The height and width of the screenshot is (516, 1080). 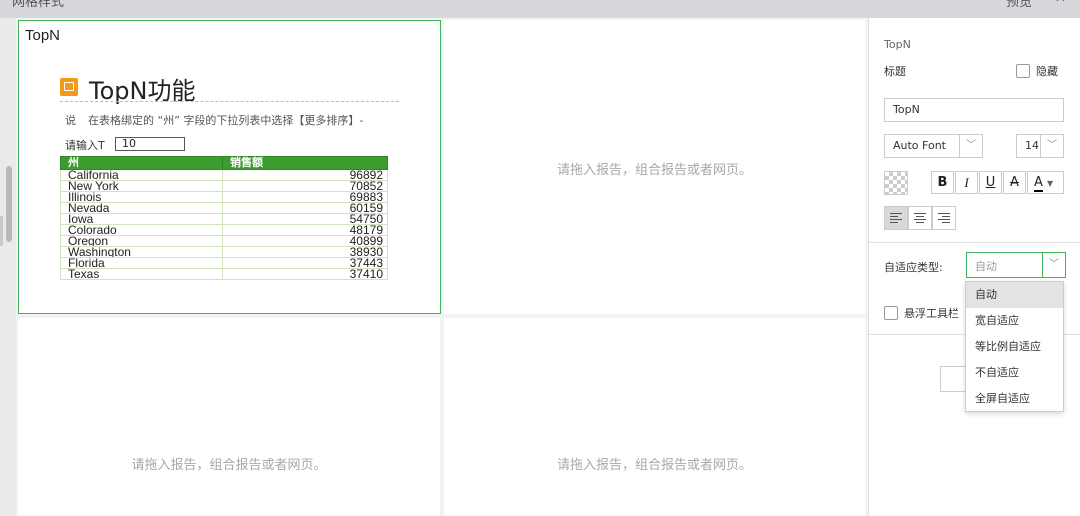 What do you see at coordinates (540, 9) in the screenshot?
I see `dialog-titlebar: 网格样式 预览 ✕` at bounding box center [540, 9].